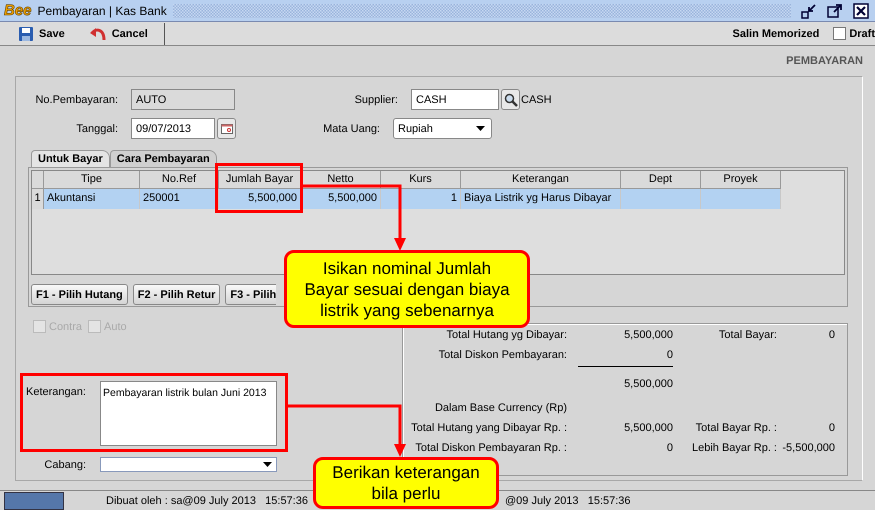 This screenshot has width=875, height=510. What do you see at coordinates (747, 335) in the screenshot?
I see `summary-label: Total Bayar:` at bounding box center [747, 335].